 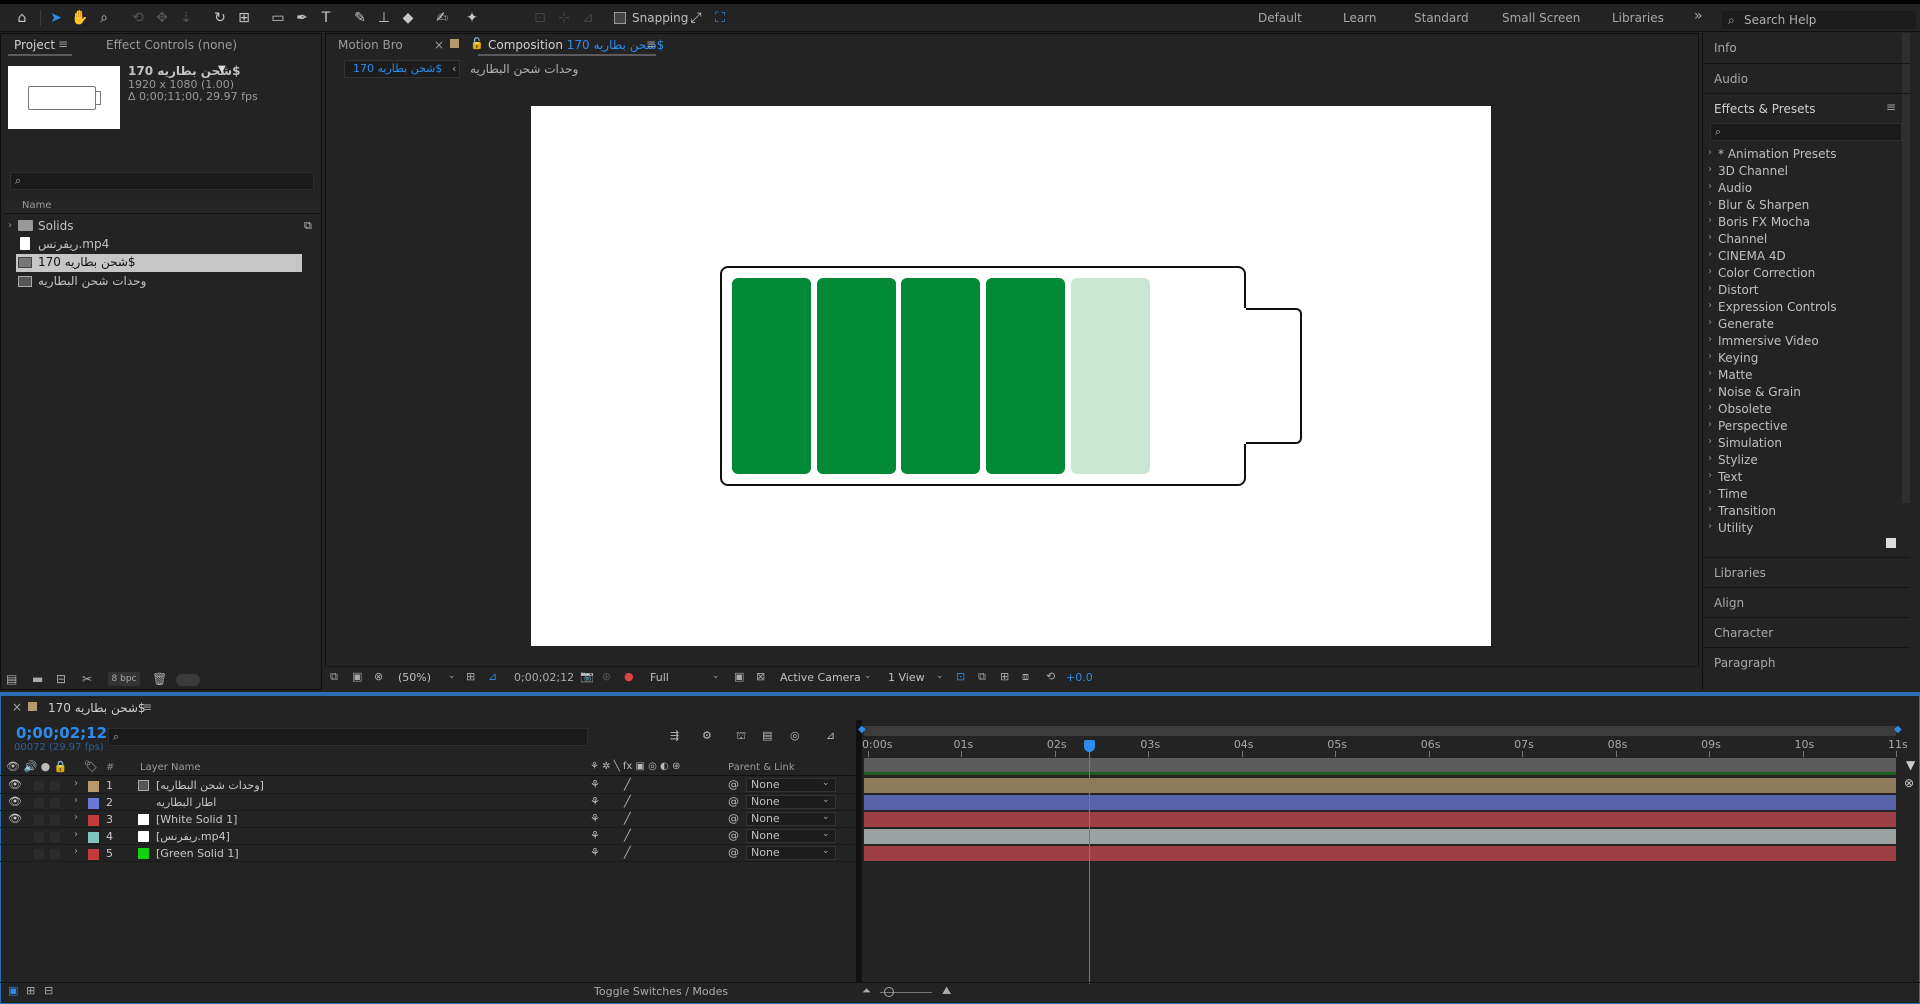 What do you see at coordinates (1891, 107) in the screenshot?
I see `effects-menu-icon: ≡` at bounding box center [1891, 107].